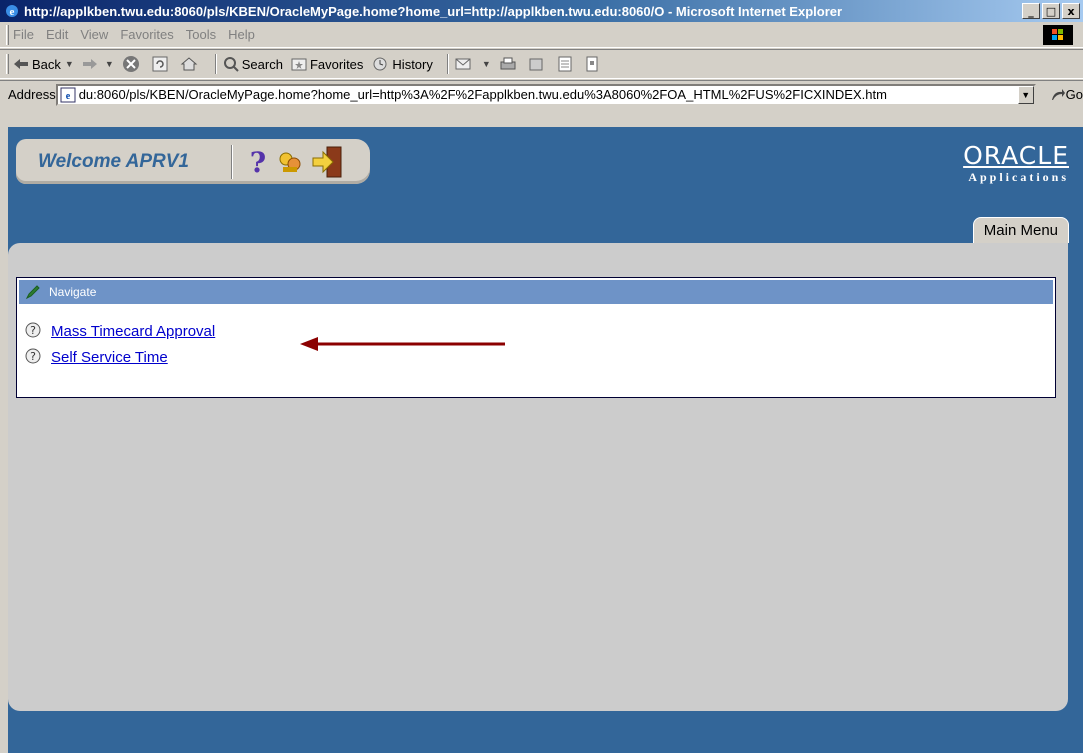 The image size is (1083, 753). I want to click on favorites-button: Favorites, so click(327, 64).